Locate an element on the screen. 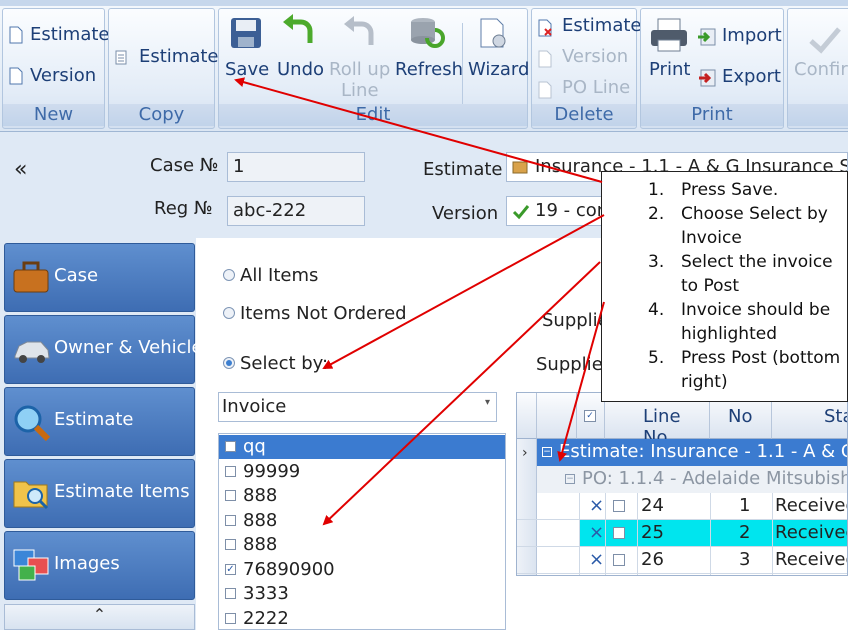  arrow-to-select-by is located at coordinates (463, 291).